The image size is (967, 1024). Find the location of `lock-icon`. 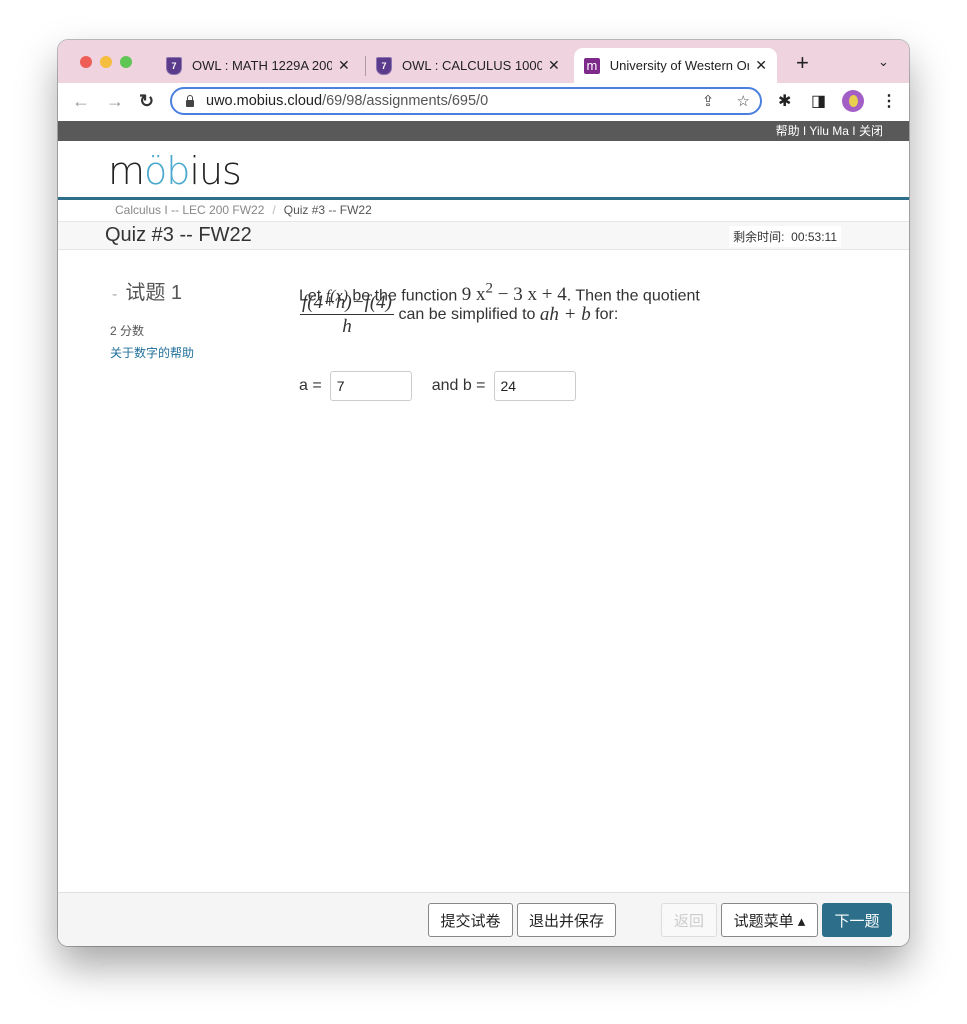

lock-icon is located at coordinates (190, 100).